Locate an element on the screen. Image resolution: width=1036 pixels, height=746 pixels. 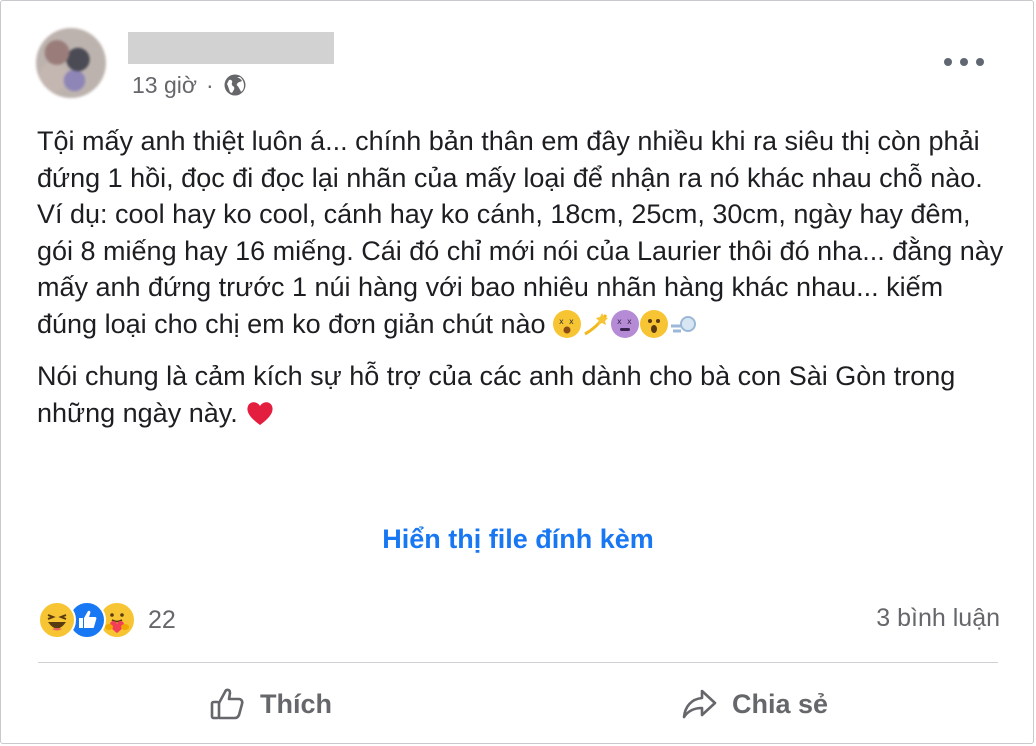
share-label: Chia sẻ is located at coordinates (780, 703).